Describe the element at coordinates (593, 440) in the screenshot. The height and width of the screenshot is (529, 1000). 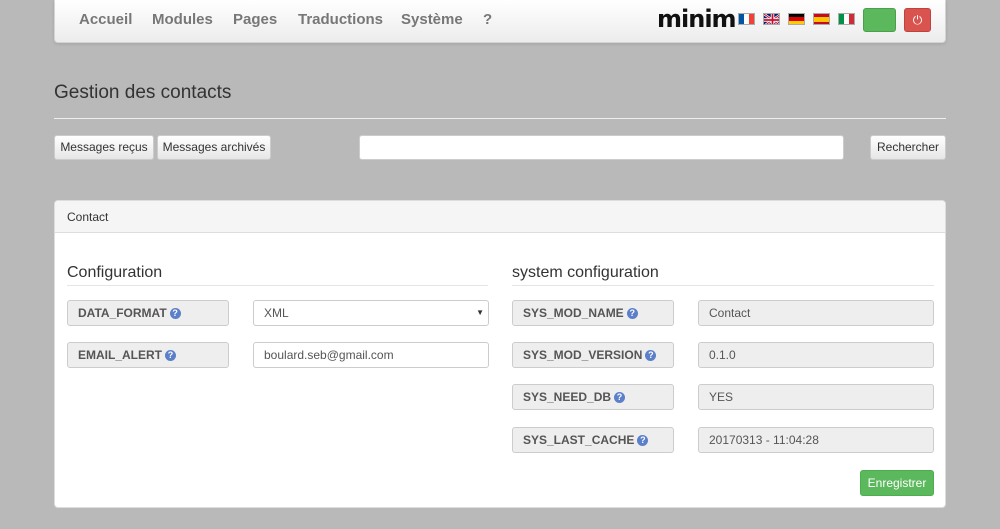
I see `sys-last-cache-label: SYS_LAST_CACHE?` at that location.